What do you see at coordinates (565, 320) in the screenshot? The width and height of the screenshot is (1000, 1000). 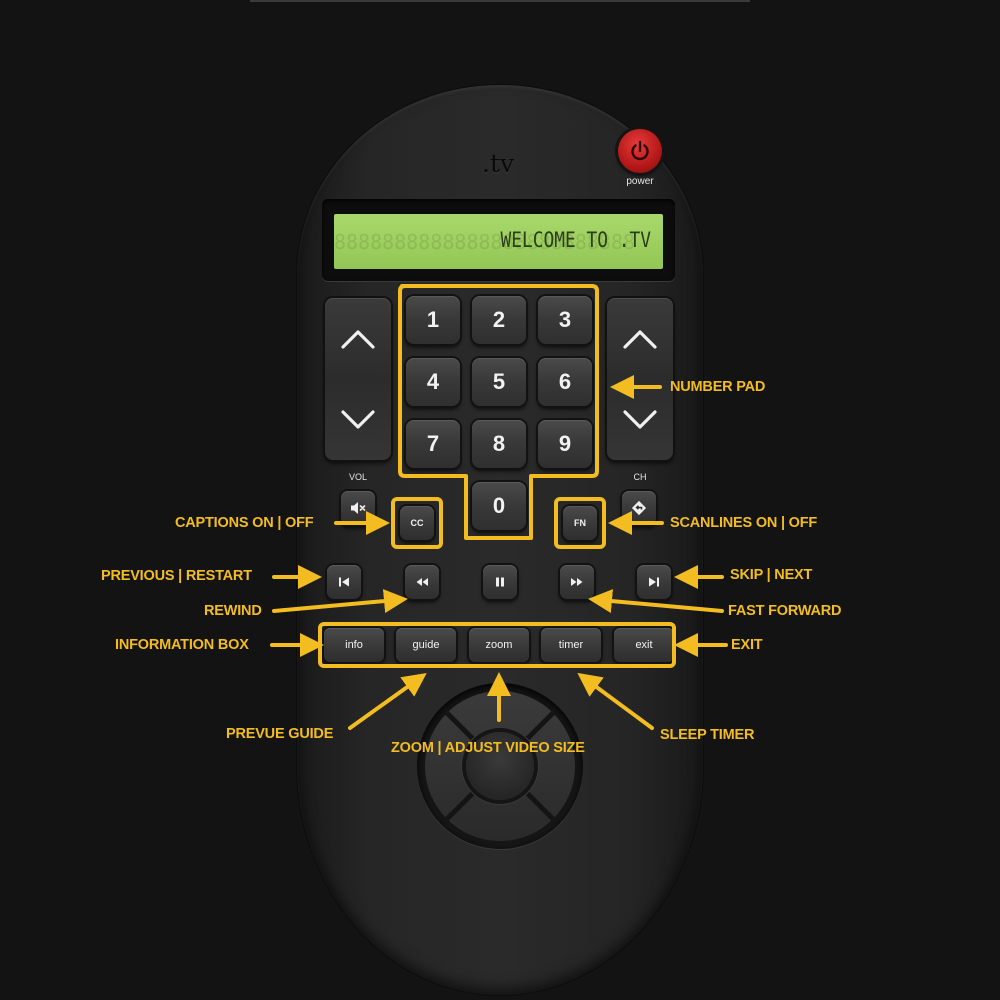 I see `number-key-3: 3` at bounding box center [565, 320].